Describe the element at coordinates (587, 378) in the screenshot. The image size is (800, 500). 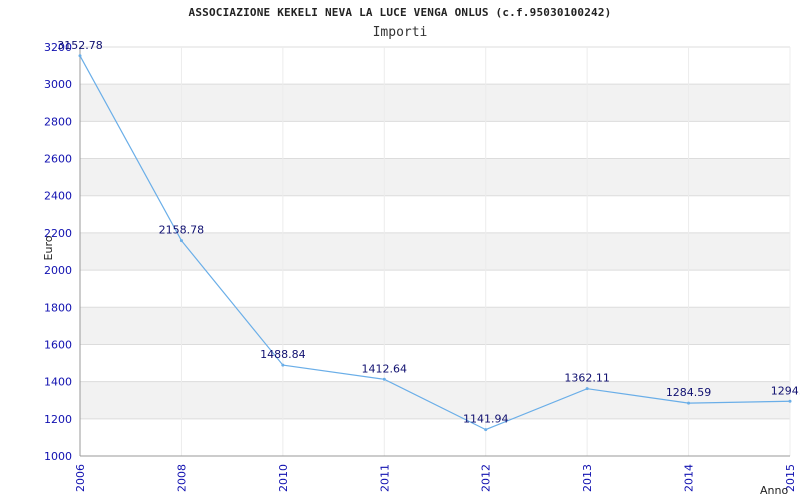
I see `data-label: 1362.11` at that location.